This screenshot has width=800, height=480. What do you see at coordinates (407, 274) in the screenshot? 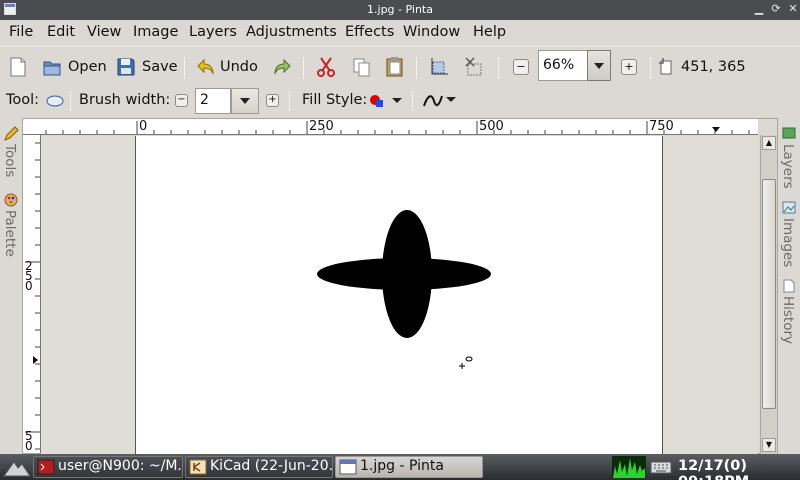
I see `vertical-ellipse-shape` at bounding box center [407, 274].